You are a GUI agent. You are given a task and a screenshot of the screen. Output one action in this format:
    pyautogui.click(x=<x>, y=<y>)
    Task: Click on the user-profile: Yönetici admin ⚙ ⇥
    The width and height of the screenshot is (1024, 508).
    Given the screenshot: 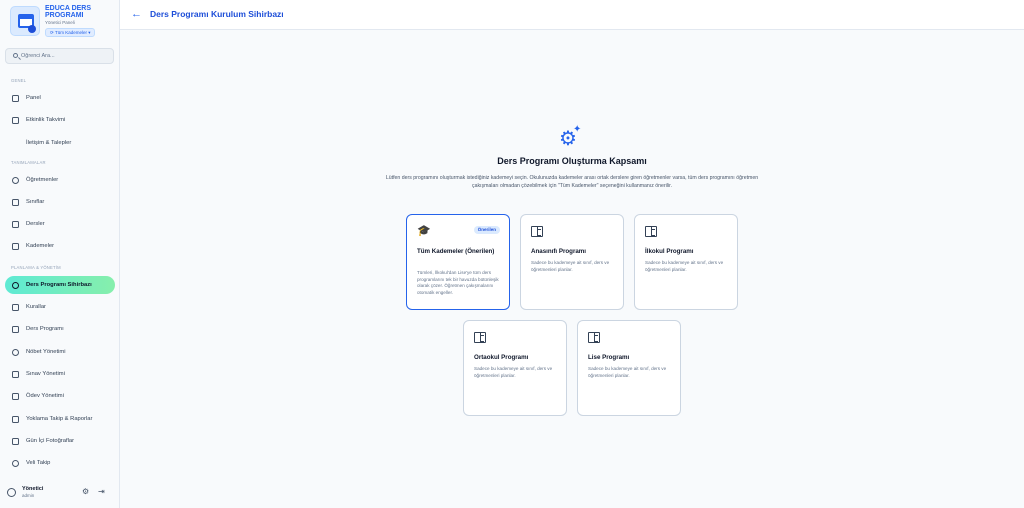 What is the action you would take?
    pyautogui.click(x=61, y=493)
    